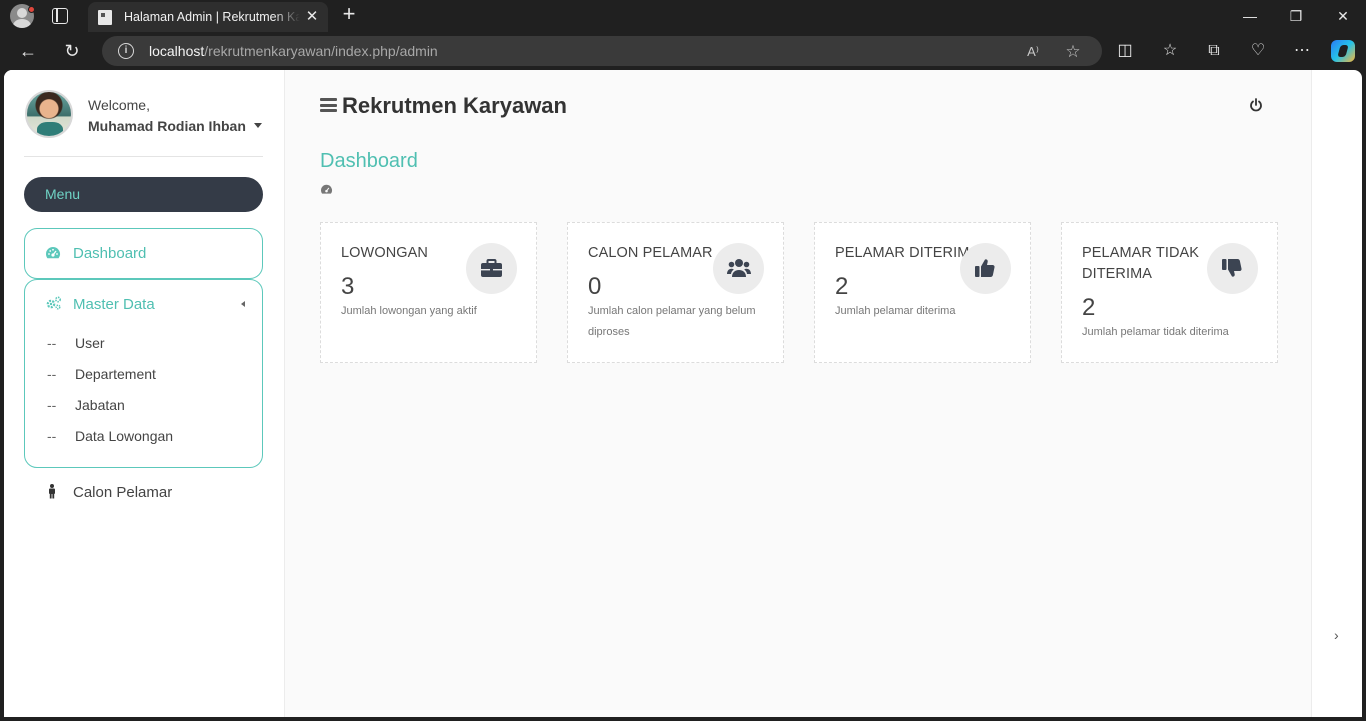  I want to click on sidebar-item-label: Master Data, so click(114, 304).